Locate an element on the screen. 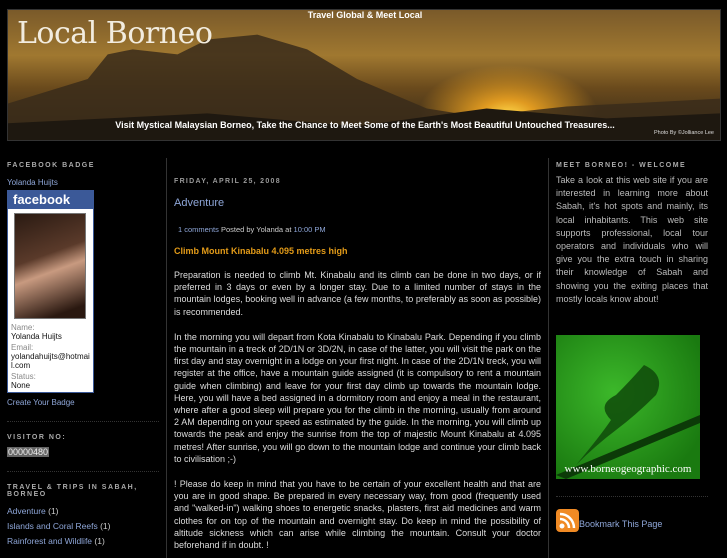 Image resolution: width=727 pixels, height=558 pixels. visitor-heading: Visitor No: is located at coordinates (37, 437).